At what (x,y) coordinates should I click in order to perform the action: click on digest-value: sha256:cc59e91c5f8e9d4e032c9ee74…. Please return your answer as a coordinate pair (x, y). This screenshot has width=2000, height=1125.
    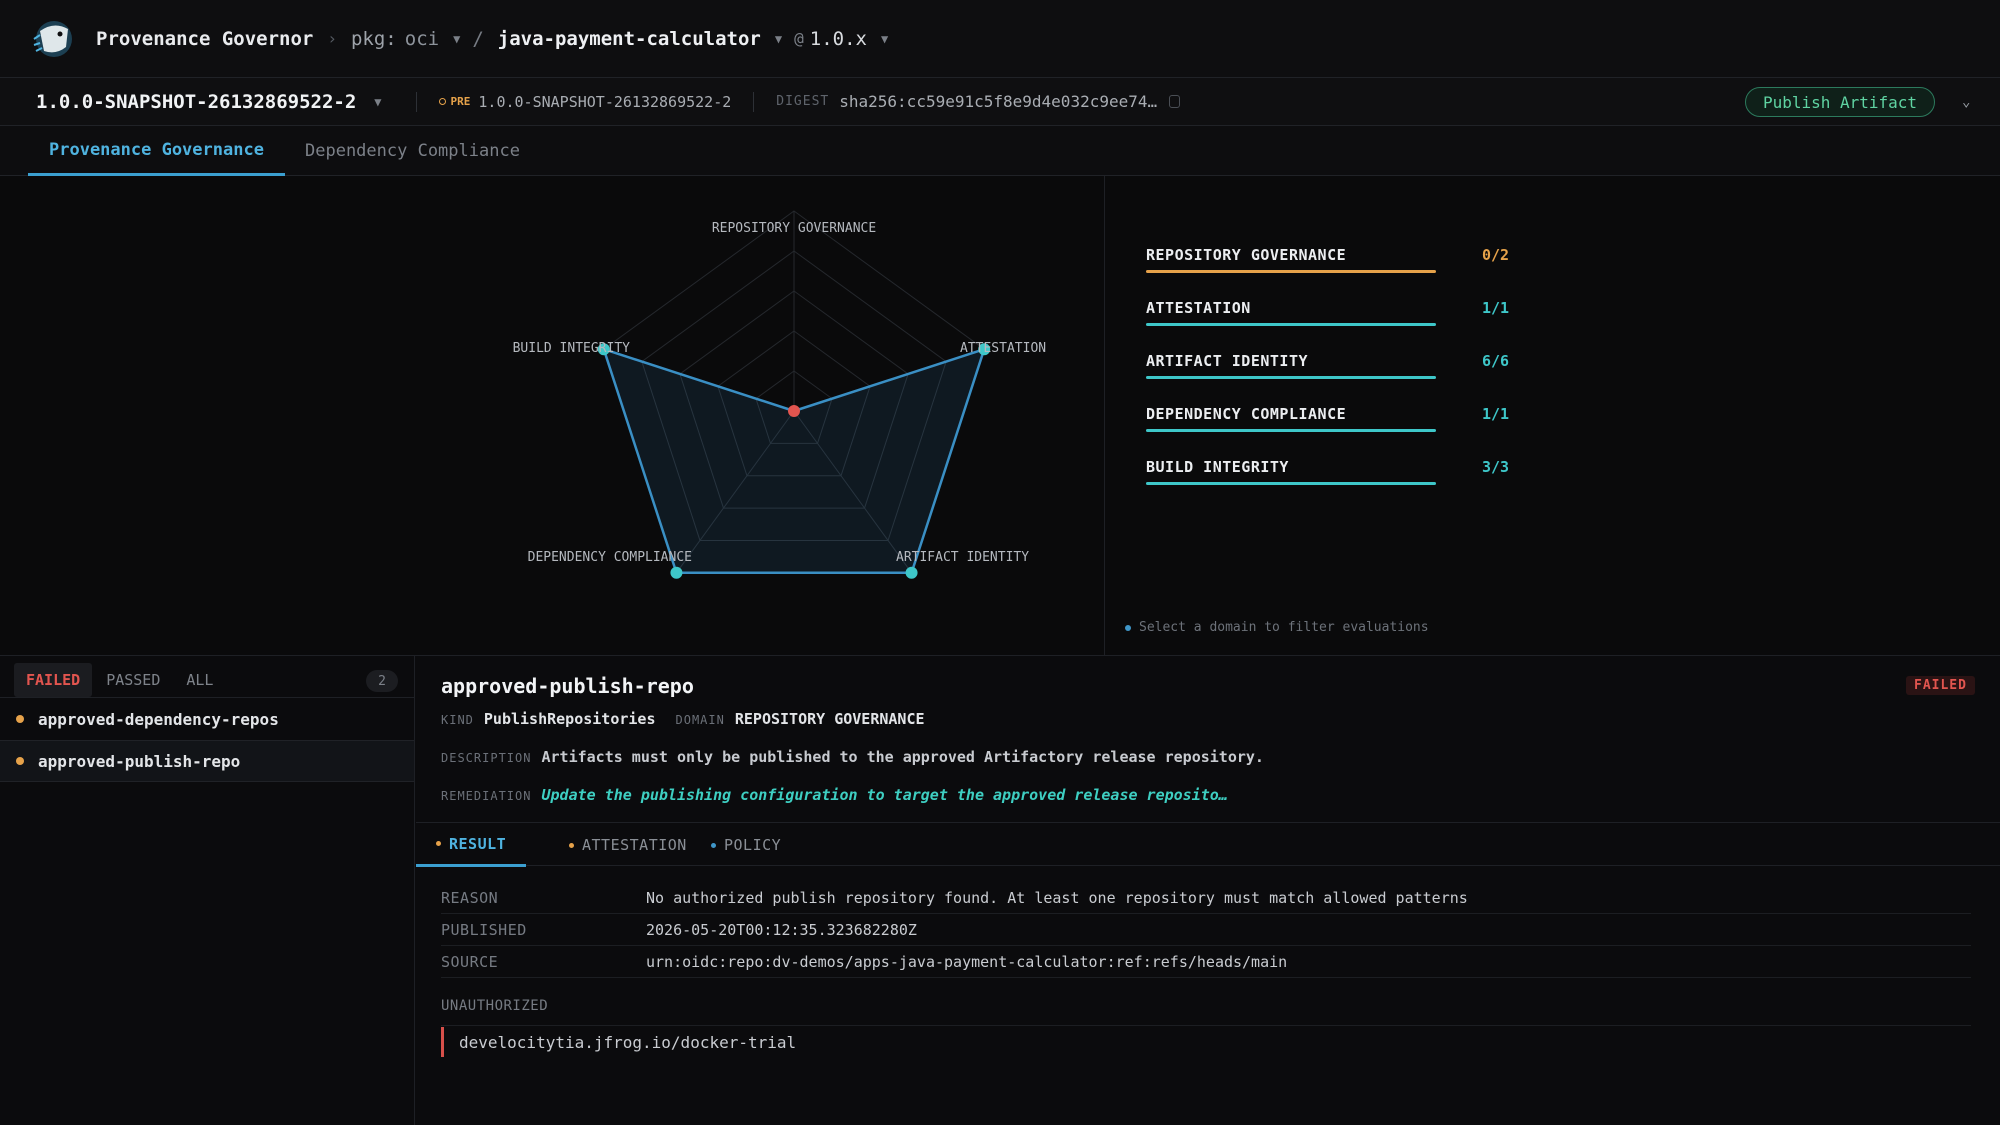
    Looking at the image, I should click on (998, 101).